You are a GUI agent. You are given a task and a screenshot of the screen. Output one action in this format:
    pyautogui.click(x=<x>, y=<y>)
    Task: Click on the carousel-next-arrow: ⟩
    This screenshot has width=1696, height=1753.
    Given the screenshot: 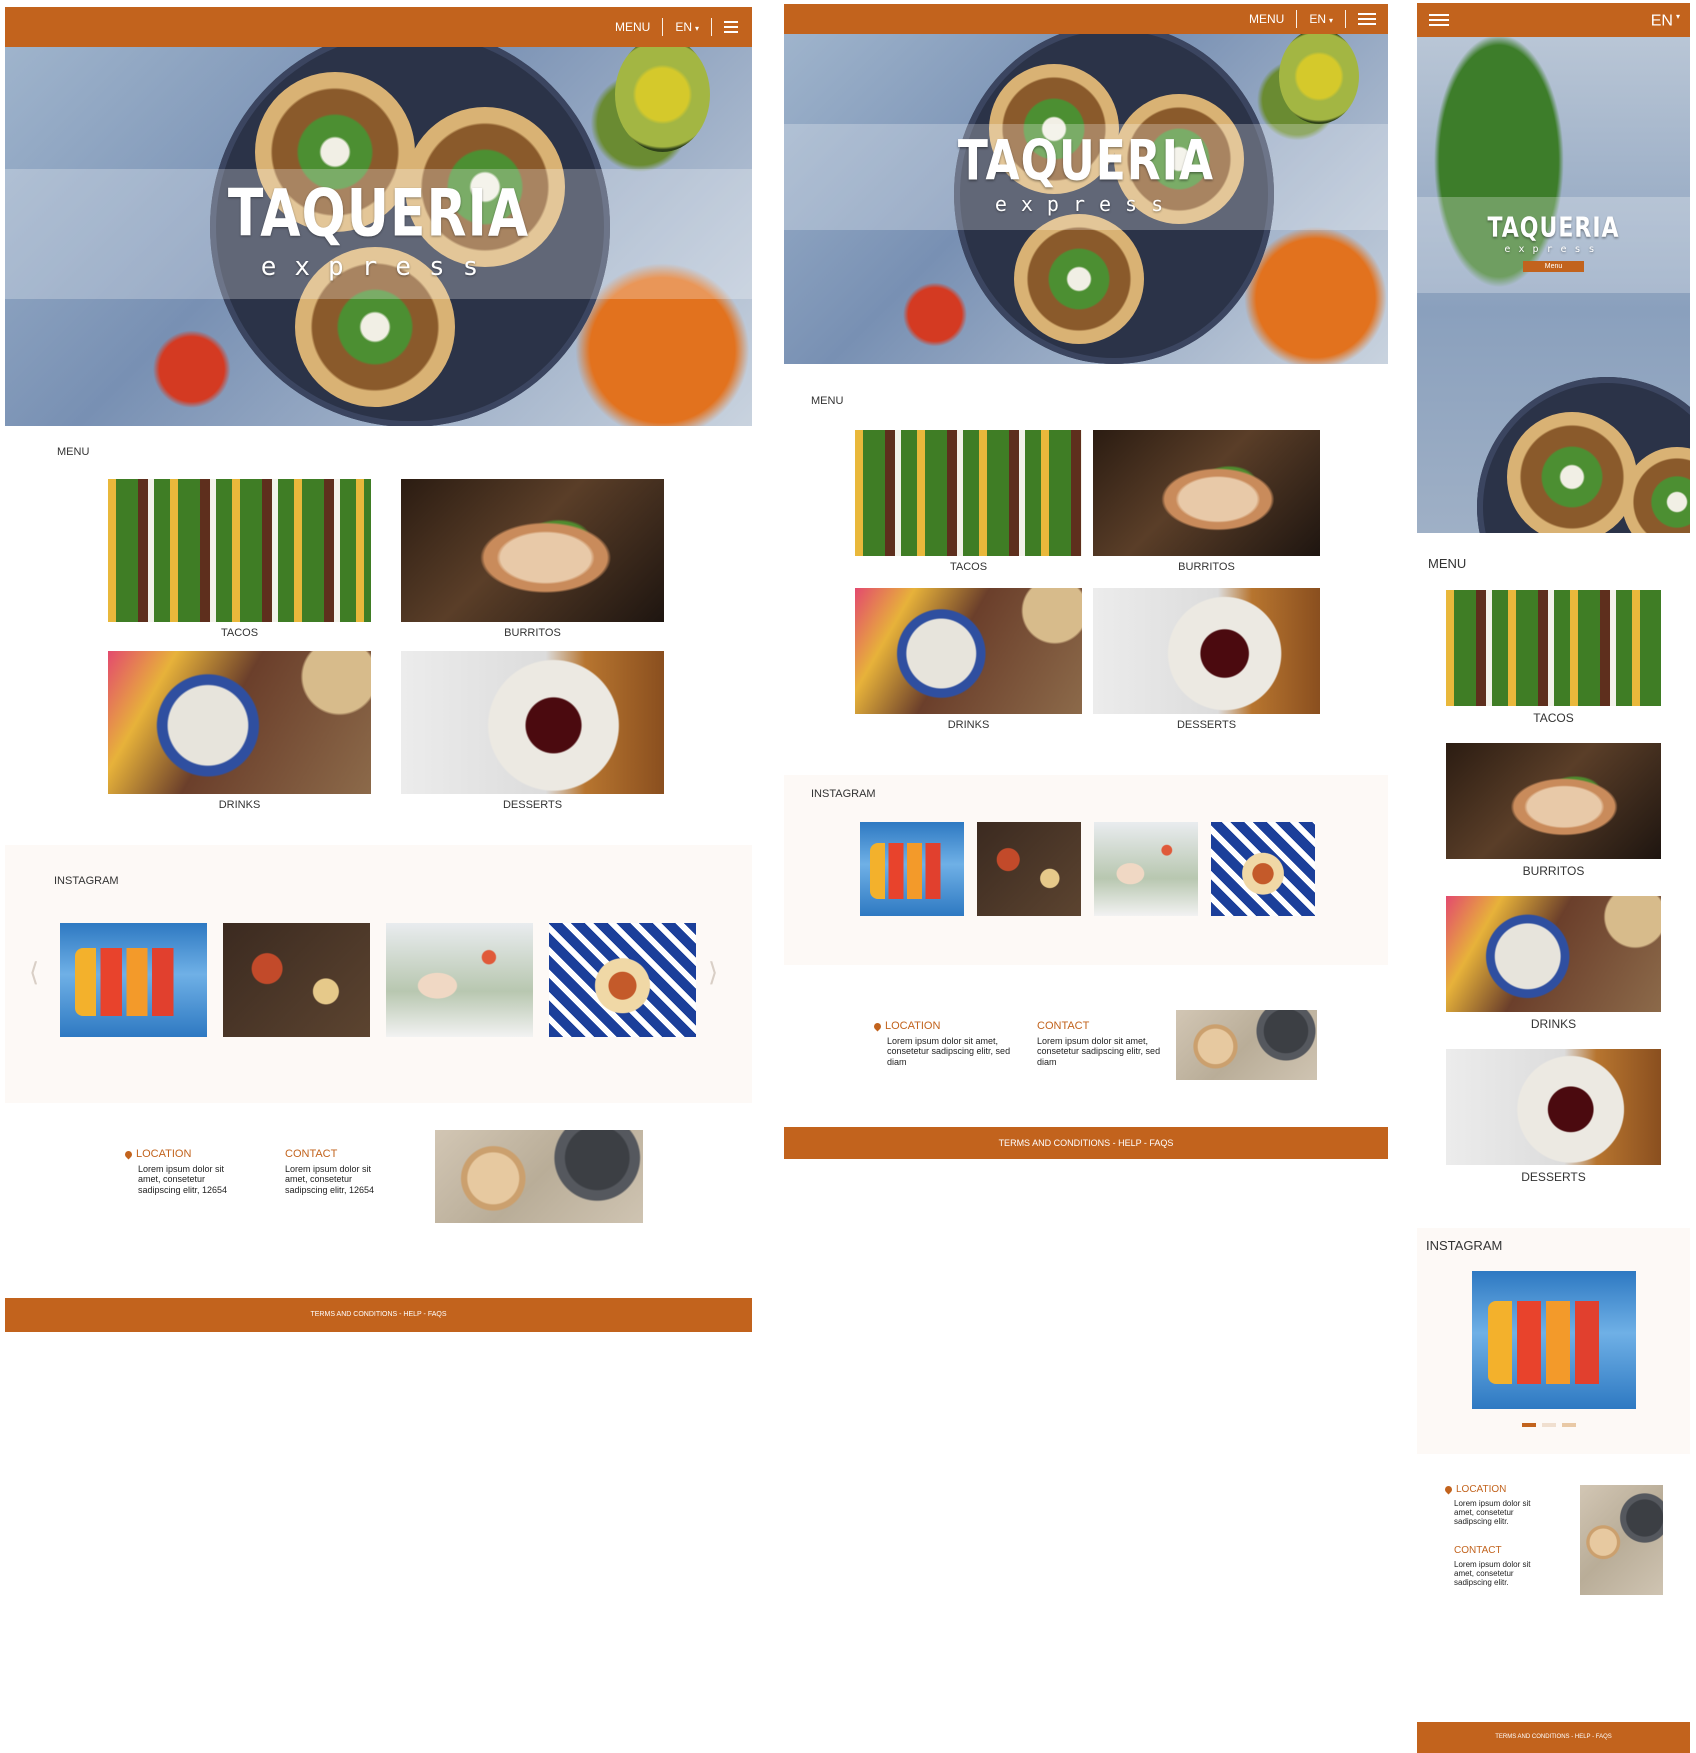 What is the action you would take?
    pyautogui.click(x=713, y=972)
    